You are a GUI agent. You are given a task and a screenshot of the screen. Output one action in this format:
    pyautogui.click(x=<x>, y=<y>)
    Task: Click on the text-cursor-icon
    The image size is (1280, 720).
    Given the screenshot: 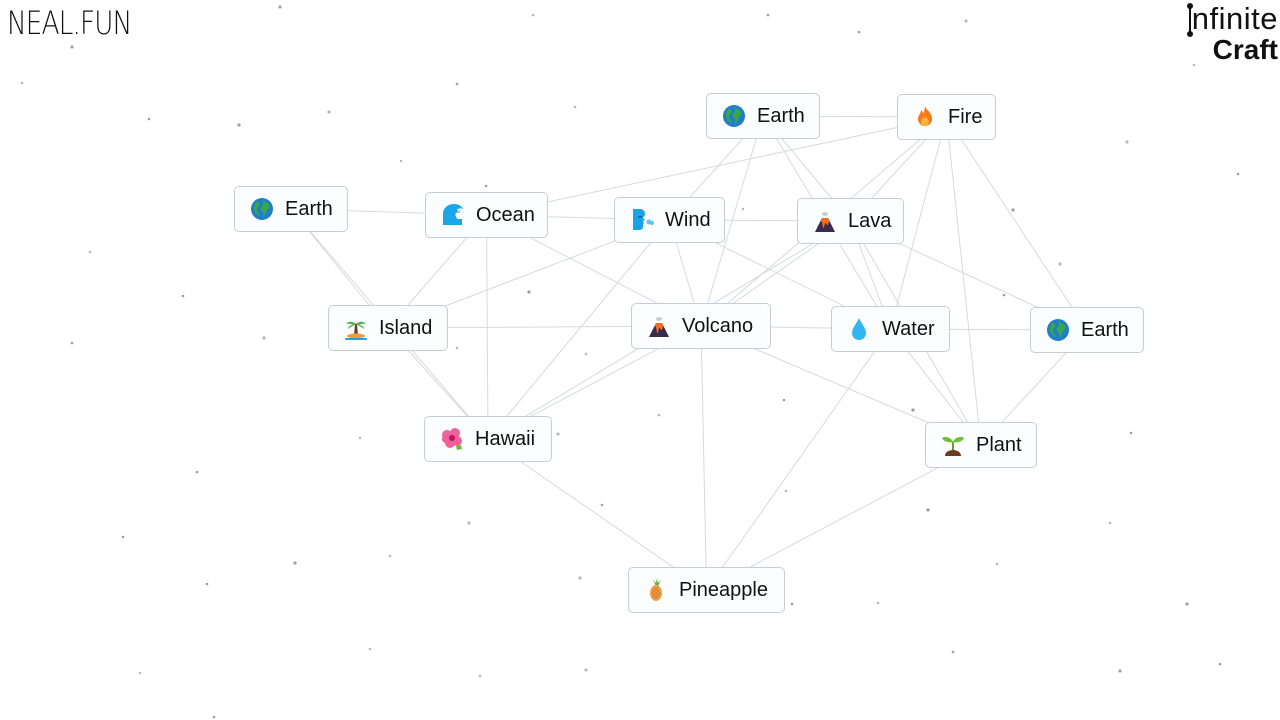 What is the action you would take?
    pyautogui.click(x=1189, y=20)
    